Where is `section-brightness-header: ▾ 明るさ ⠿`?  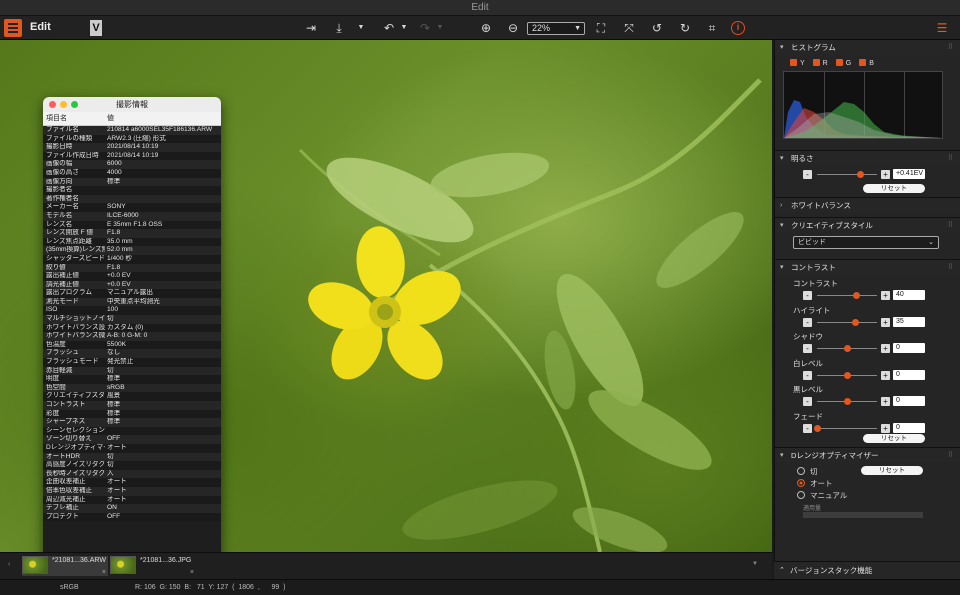 section-brightness-header: ▾ 明るさ ⠿ is located at coordinates (867, 157).